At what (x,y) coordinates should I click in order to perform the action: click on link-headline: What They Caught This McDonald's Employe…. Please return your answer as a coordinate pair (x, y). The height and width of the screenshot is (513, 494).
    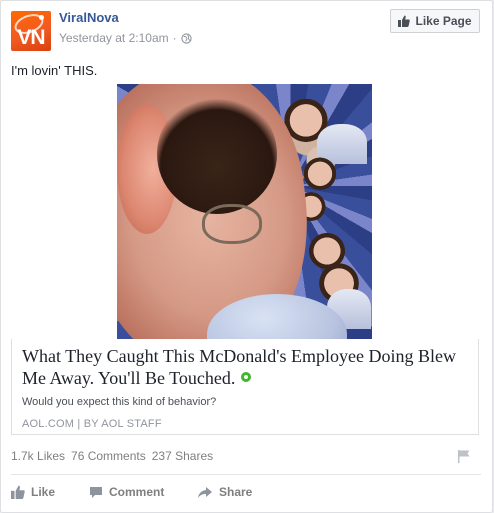
    Looking at the image, I should click on (242, 367).